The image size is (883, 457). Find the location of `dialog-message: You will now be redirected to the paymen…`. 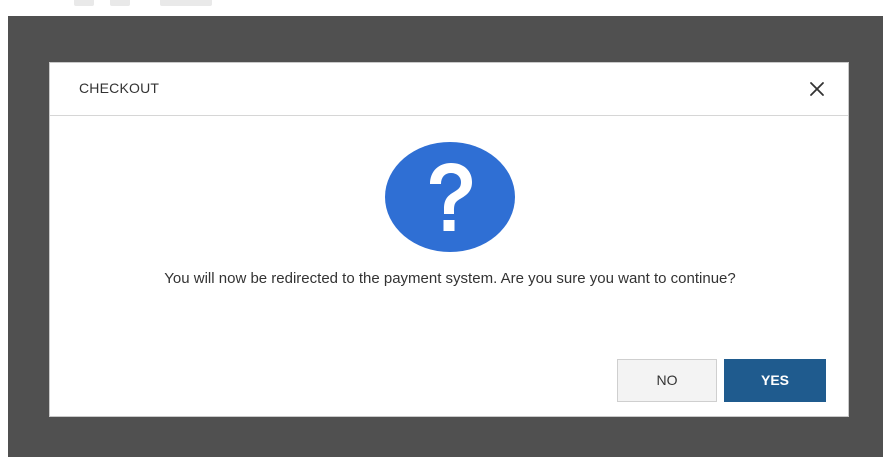

dialog-message: You will now be redirected to the paymen… is located at coordinates (450, 278).